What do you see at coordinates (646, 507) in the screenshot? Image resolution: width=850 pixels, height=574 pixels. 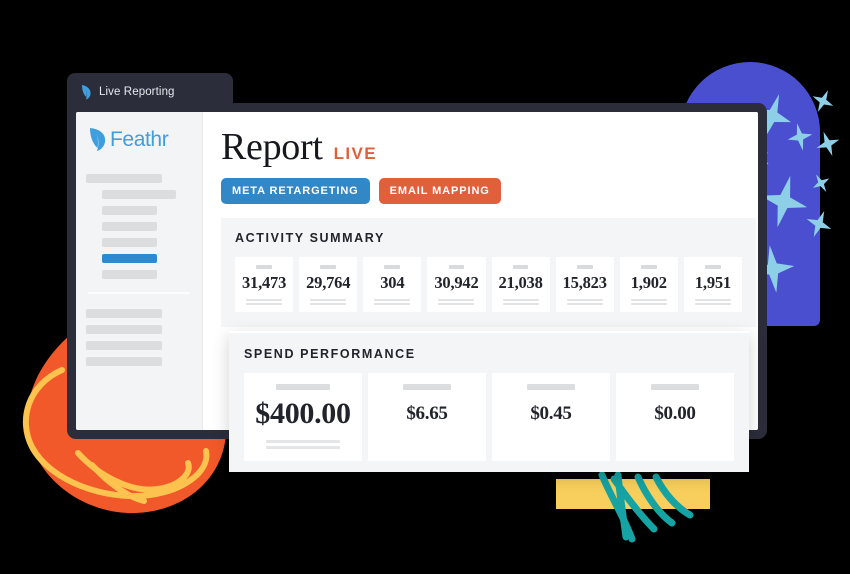 I see `teal-scribble-icon` at bounding box center [646, 507].